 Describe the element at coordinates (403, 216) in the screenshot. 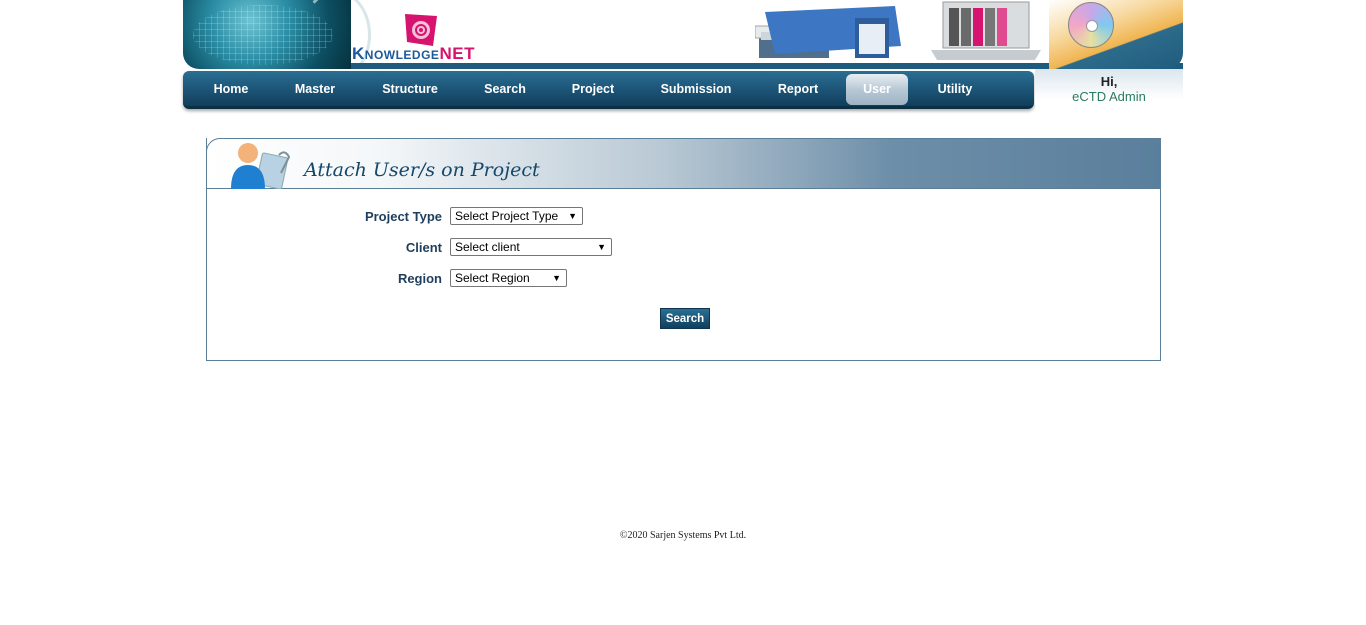

I see `project-type-label: Project Type` at that location.